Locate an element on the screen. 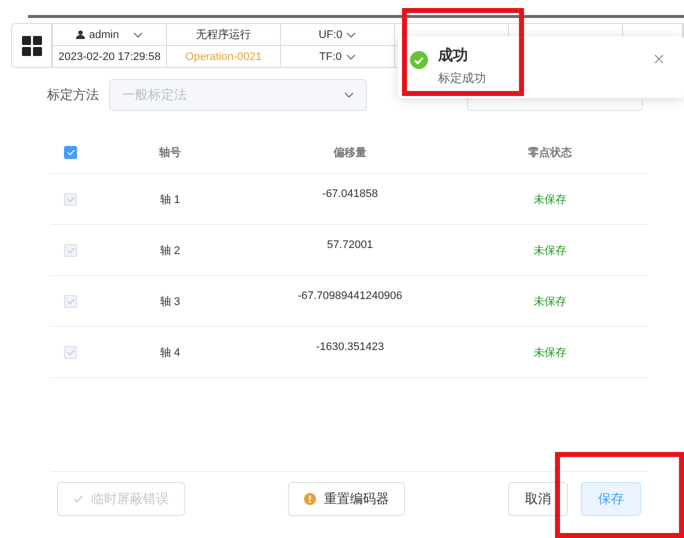 The height and width of the screenshot is (538, 684). table-cell: 57.72001 is located at coordinates (350, 245).